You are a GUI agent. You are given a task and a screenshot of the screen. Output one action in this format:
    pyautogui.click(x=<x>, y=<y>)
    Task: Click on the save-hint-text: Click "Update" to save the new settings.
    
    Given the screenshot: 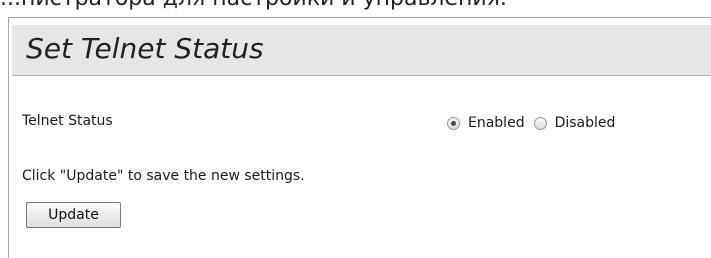 What is the action you would take?
    pyautogui.click(x=163, y=176)
    